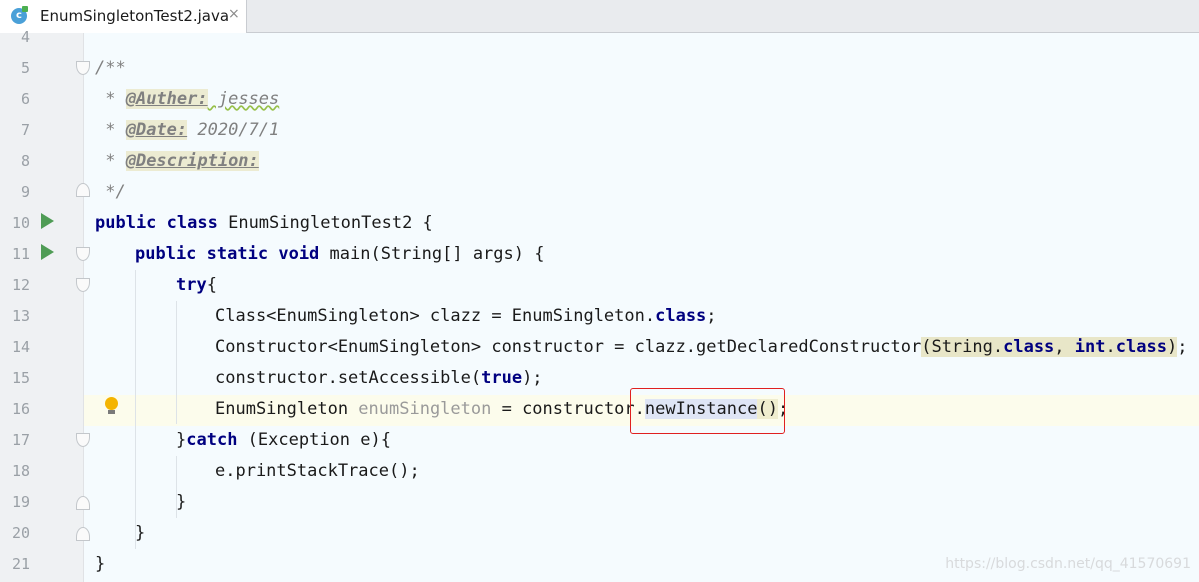 Image resolution: width=1199 pixels, height=582 pixels. I want to click on code-line-6: * @Auther: jesses, so click(187, 99).